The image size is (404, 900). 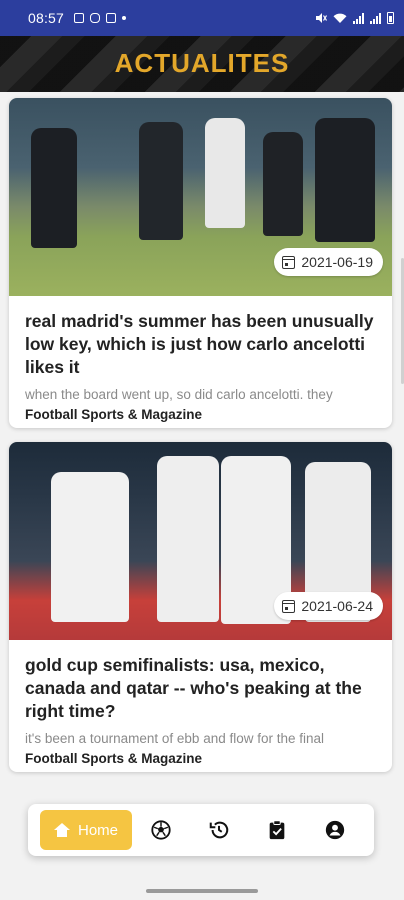 I want to click on battery-icon, so click(x=390, y=18).